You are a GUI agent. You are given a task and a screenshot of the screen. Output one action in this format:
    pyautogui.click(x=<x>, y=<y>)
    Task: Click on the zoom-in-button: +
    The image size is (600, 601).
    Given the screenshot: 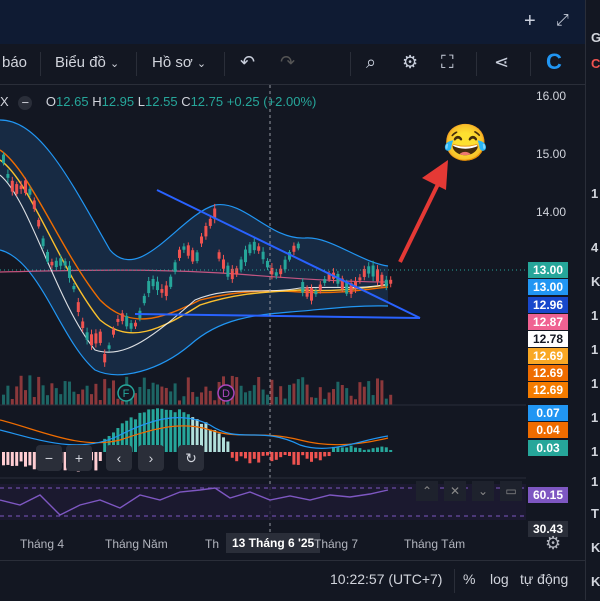 What is the action you would take?
    pyautogui.click(x=79, y=458)
    